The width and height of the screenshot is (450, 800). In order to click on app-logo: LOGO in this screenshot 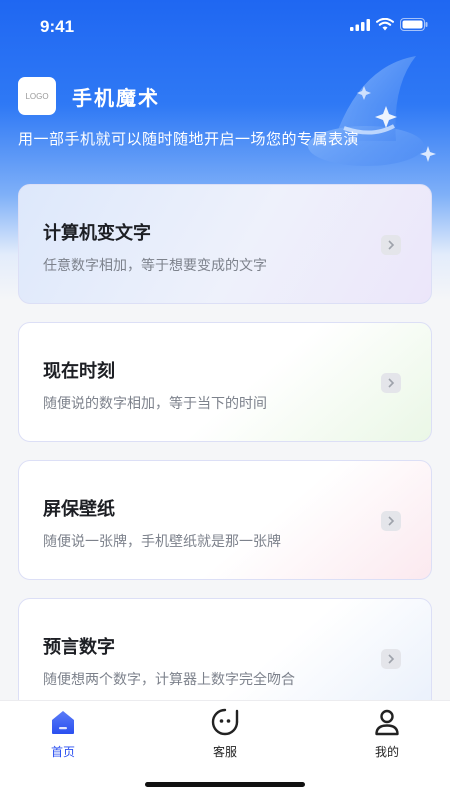, I will do `click(37, 96)`.